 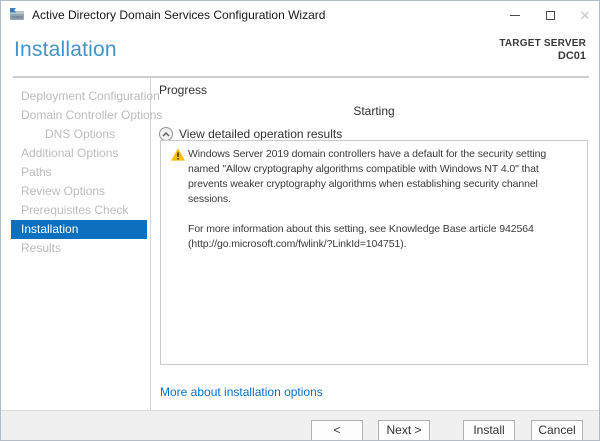 What do you see at coordinates (571, 56) in the screenshot?
I see `target-server-value: DC01` at bounding box center [571, 56].